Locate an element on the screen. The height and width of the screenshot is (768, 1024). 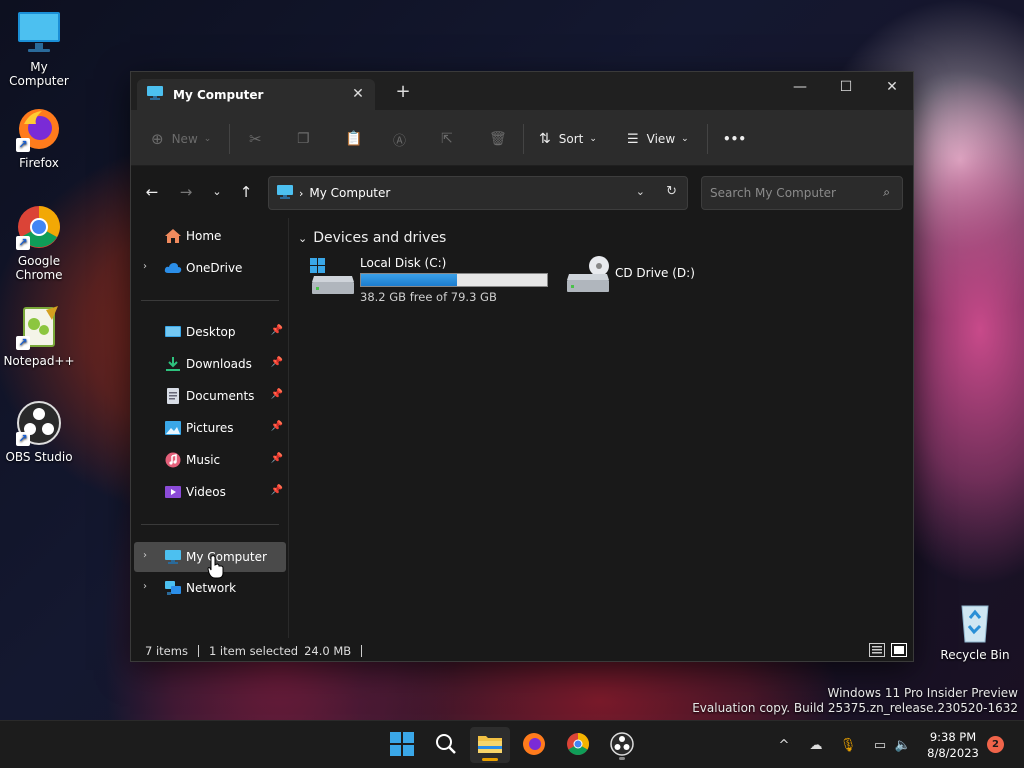
address-bar: › My Computer ⌄ ↻ is located at coordinates (478, 193).